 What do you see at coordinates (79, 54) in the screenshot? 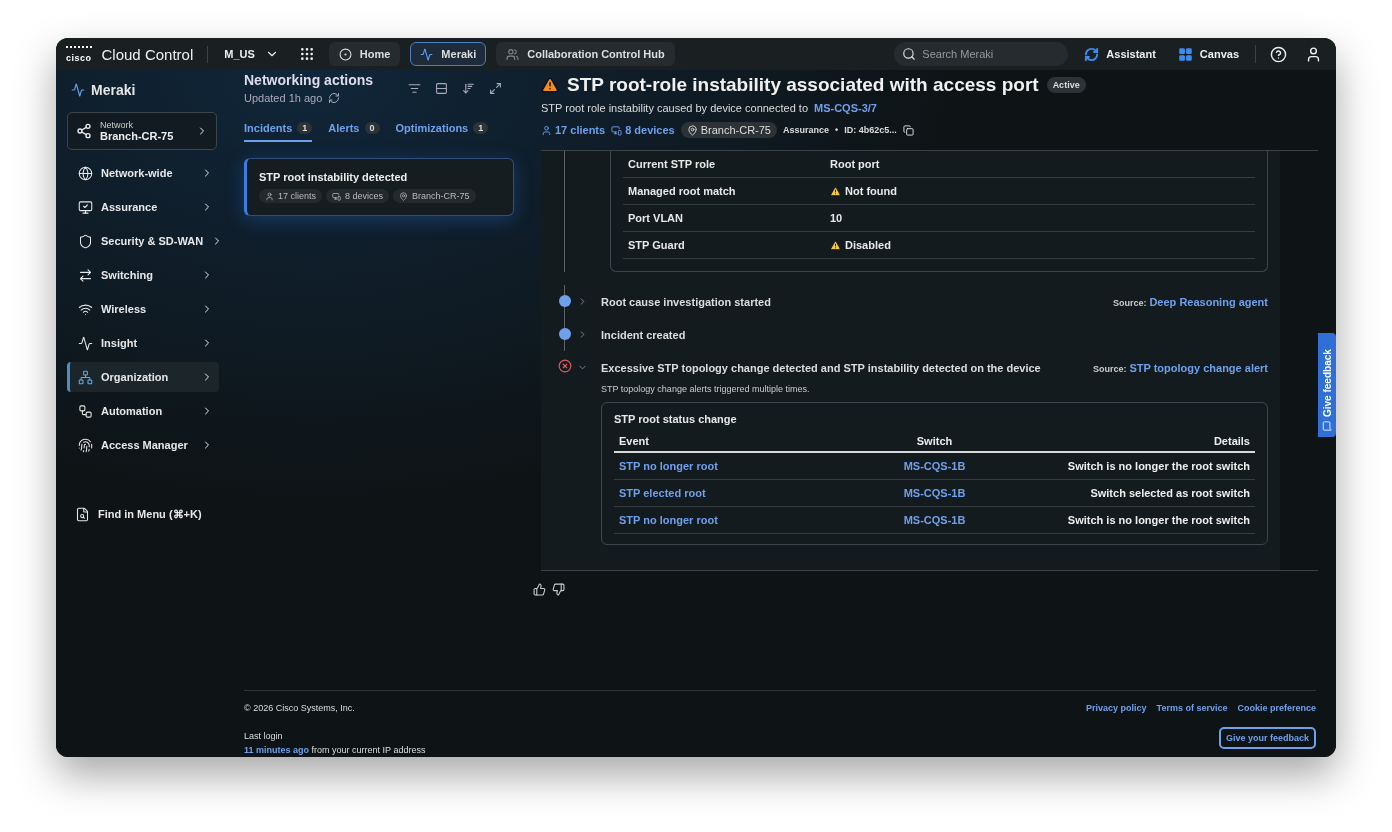
I see `logo: cisco` at bounding box center [79, 54].